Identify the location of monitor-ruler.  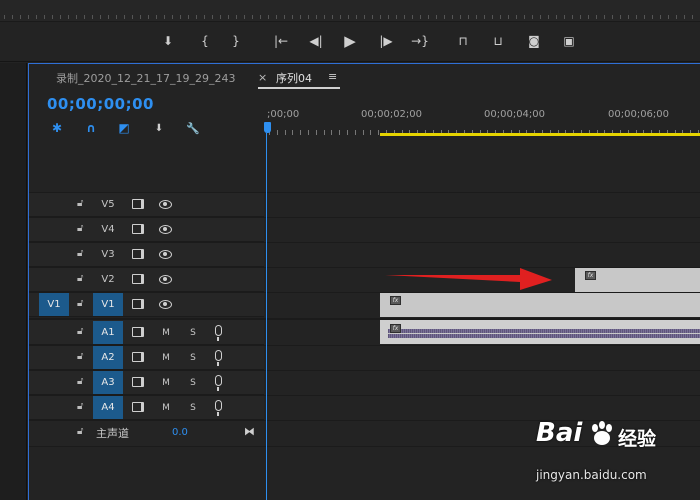
(350, 11).